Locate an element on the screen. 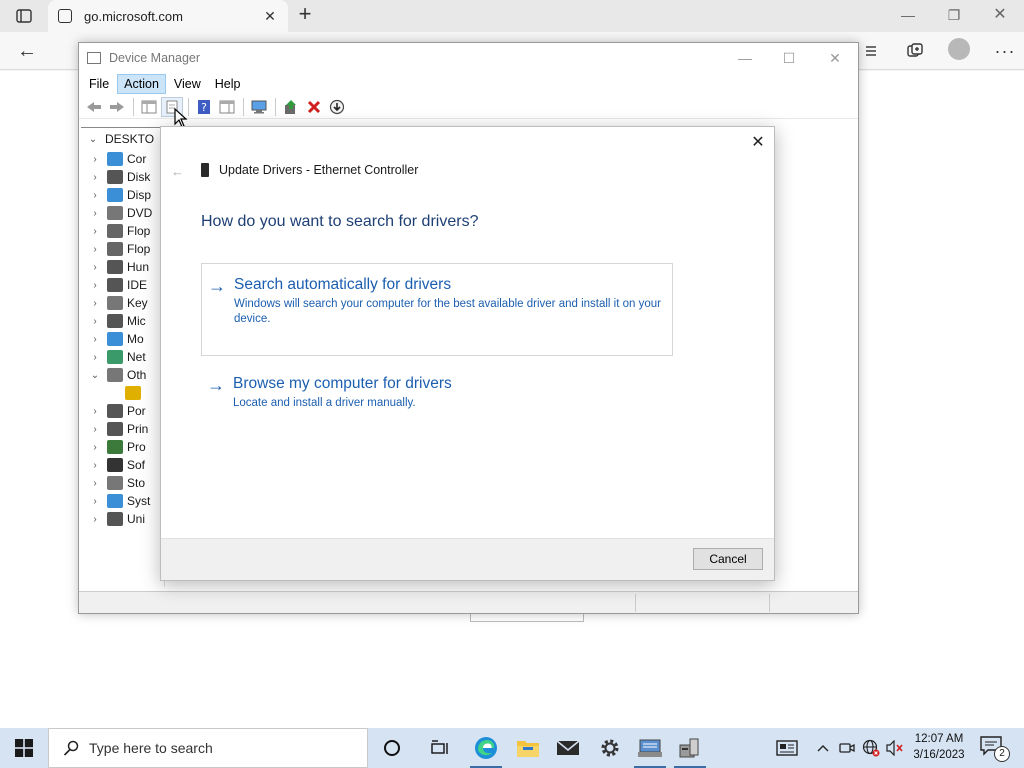 The height and width of the screenshot is (768, 1024). browser-tab: go.microsoft.com ✕ is located at coordinates (168, 16).